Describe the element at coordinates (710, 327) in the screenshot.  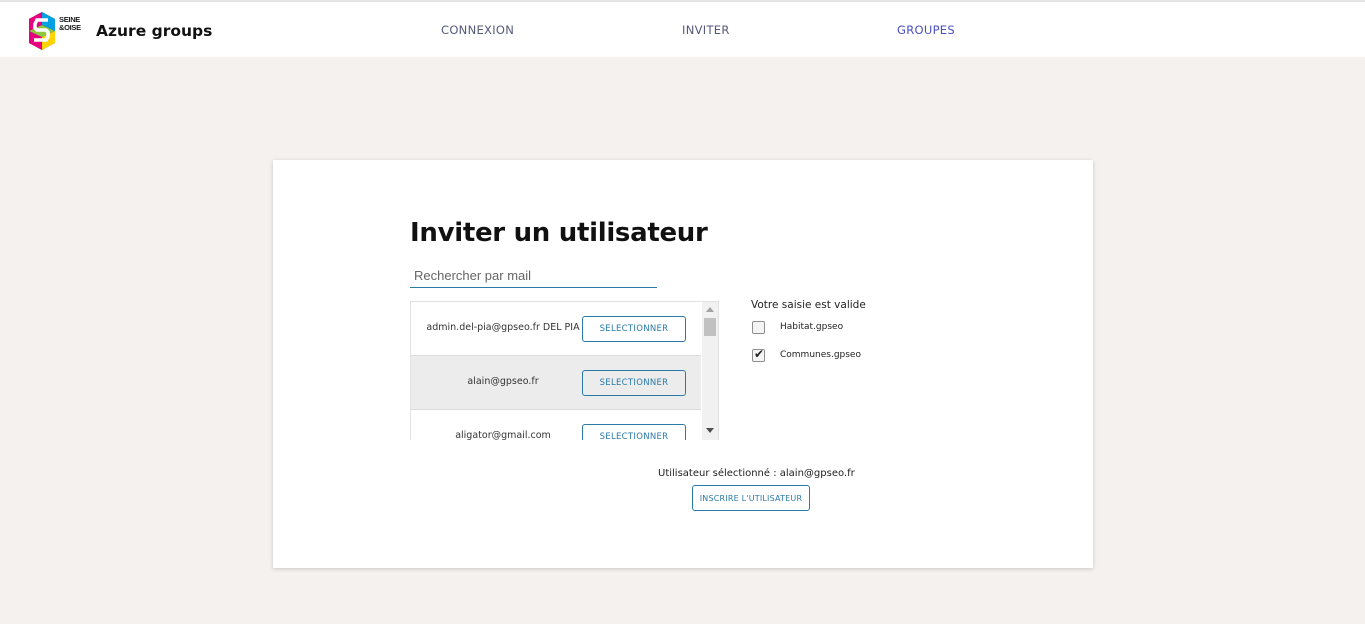
I see `scroll-thumb` at that location.